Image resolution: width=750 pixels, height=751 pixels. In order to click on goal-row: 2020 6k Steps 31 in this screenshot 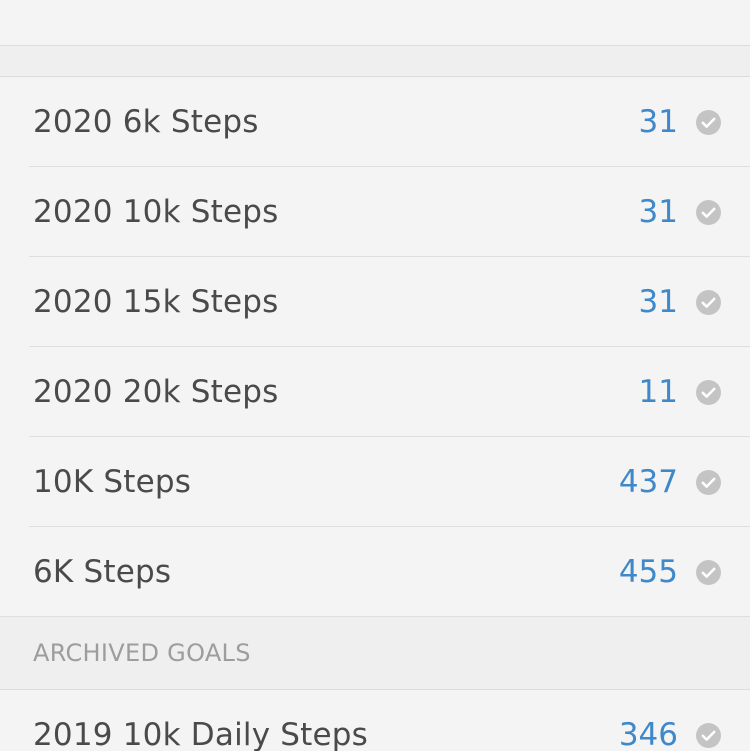, I will do `click(375, 122)`.